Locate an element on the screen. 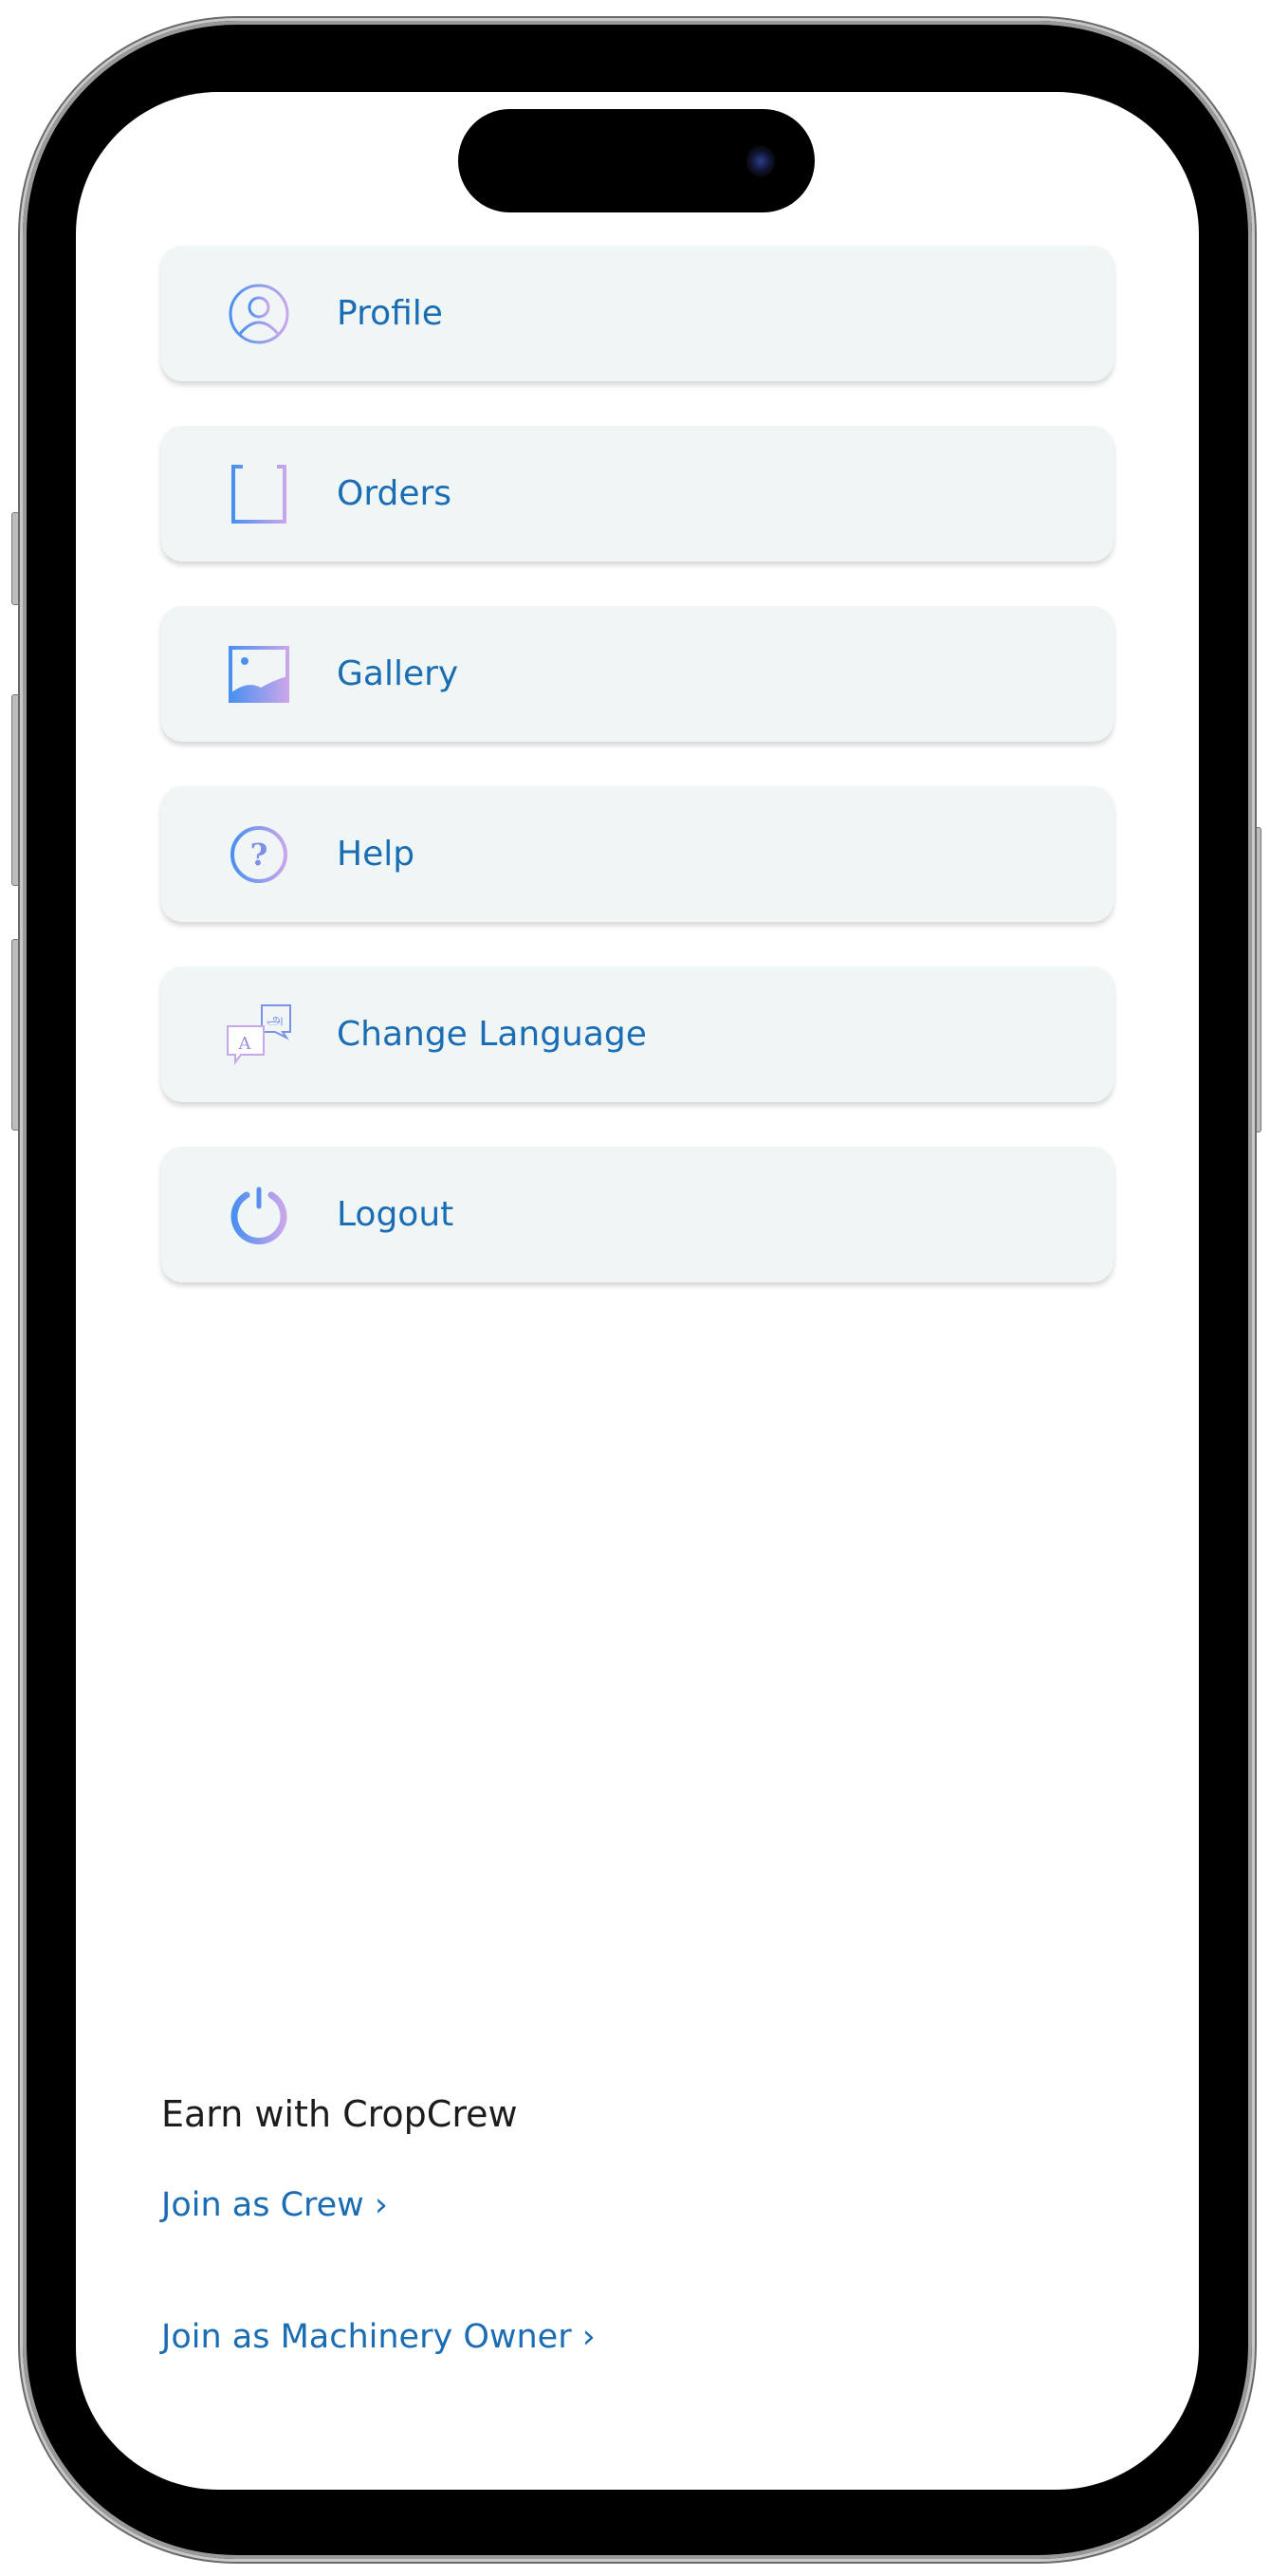 Image resolution: width=1270 pixels, height=2576 pixels. volume-up-button is located at coordinates (17, 790).